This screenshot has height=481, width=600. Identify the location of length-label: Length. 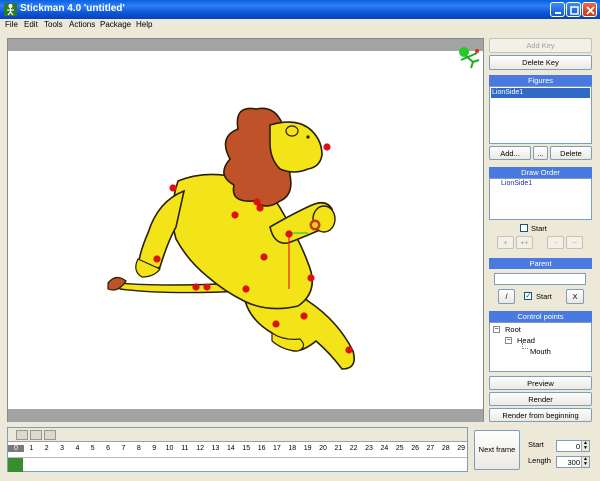
(539, 460).